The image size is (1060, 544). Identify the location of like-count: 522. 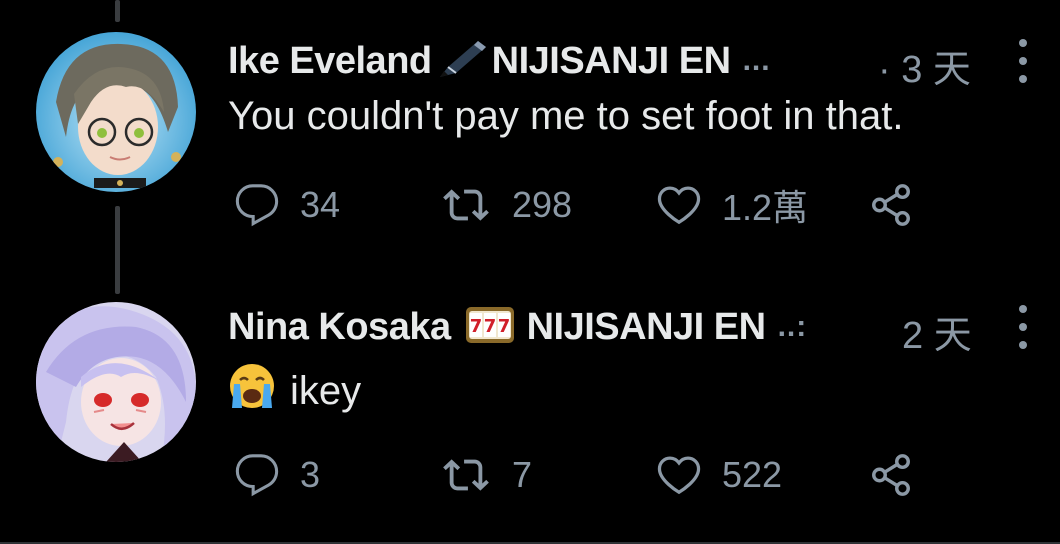
(752, 474).